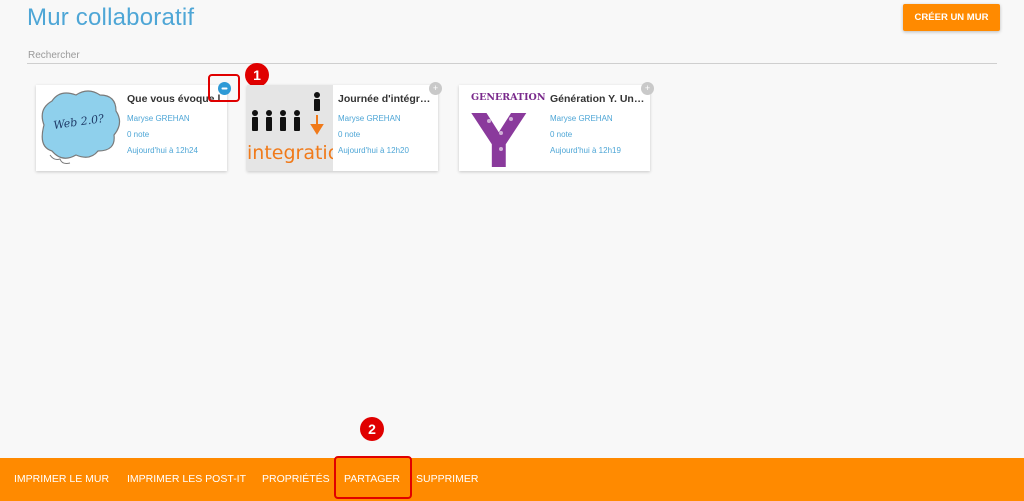  Describe the element at coordinates (186, 479) in the screenshot. I see `print-postits-button: IMPRIMER LES POST-IT` at that location.